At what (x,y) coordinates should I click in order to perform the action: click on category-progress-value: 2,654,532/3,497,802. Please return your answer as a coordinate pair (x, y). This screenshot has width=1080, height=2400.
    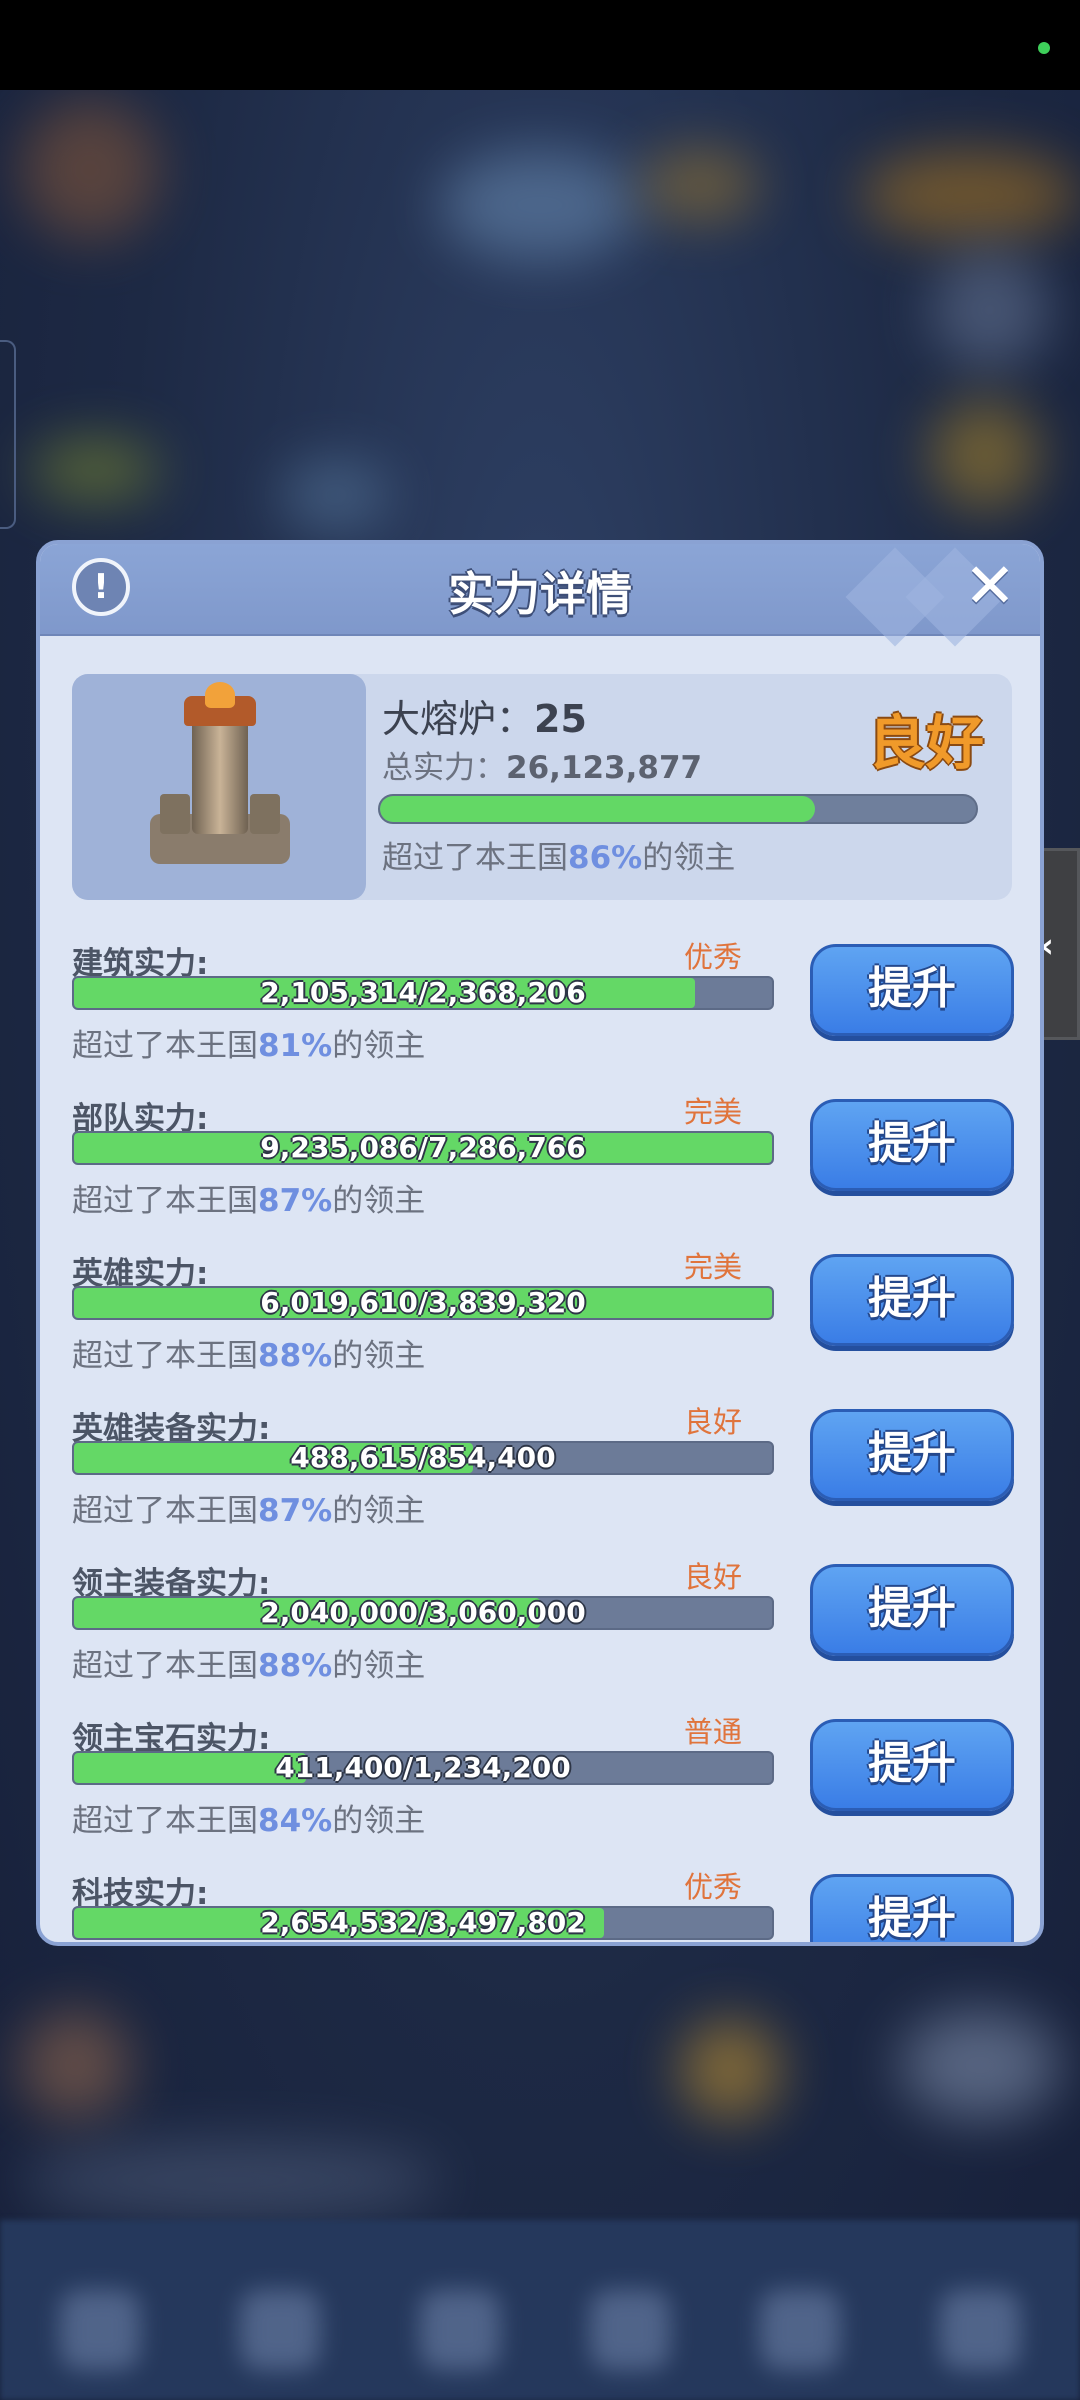
    Looking at the image, I should click on (423, 1922).